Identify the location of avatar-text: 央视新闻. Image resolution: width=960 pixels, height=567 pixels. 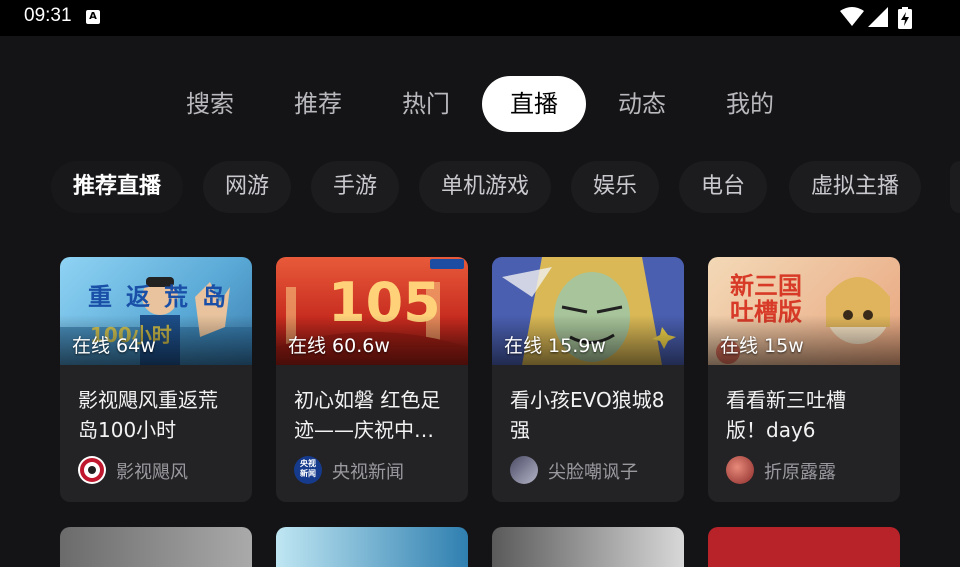
(308, 468).